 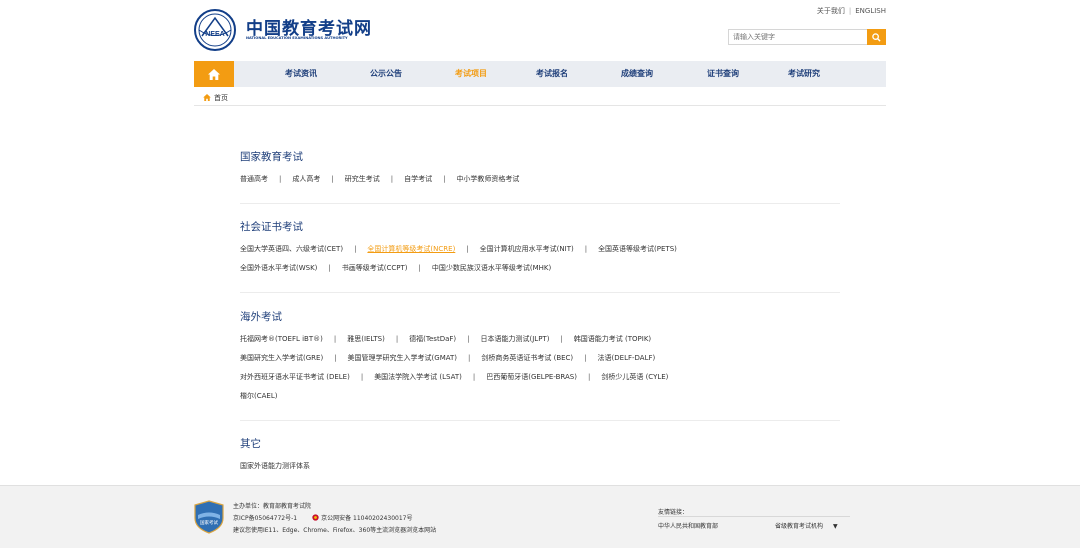 I want to click on exam-link: 国家外语能力测评体系, so click(x=275, y=466).